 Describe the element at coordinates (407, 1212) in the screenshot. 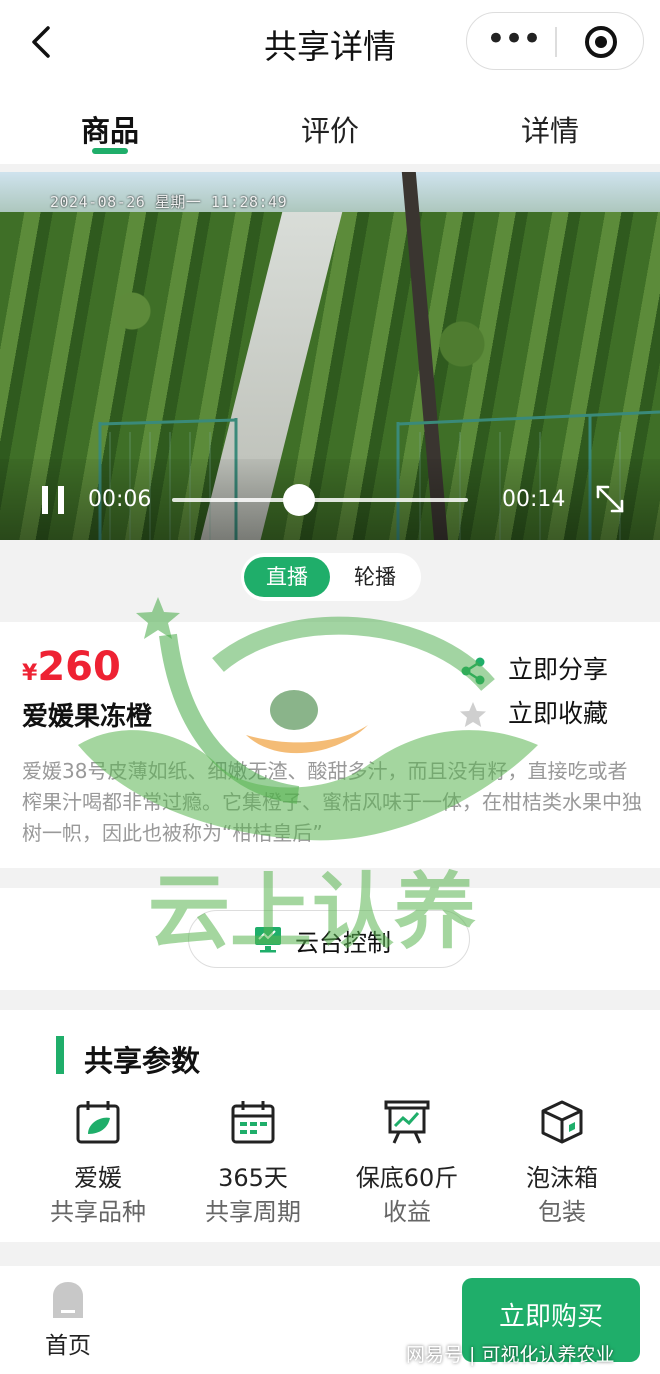

I see `param-key: 收益` at that location.